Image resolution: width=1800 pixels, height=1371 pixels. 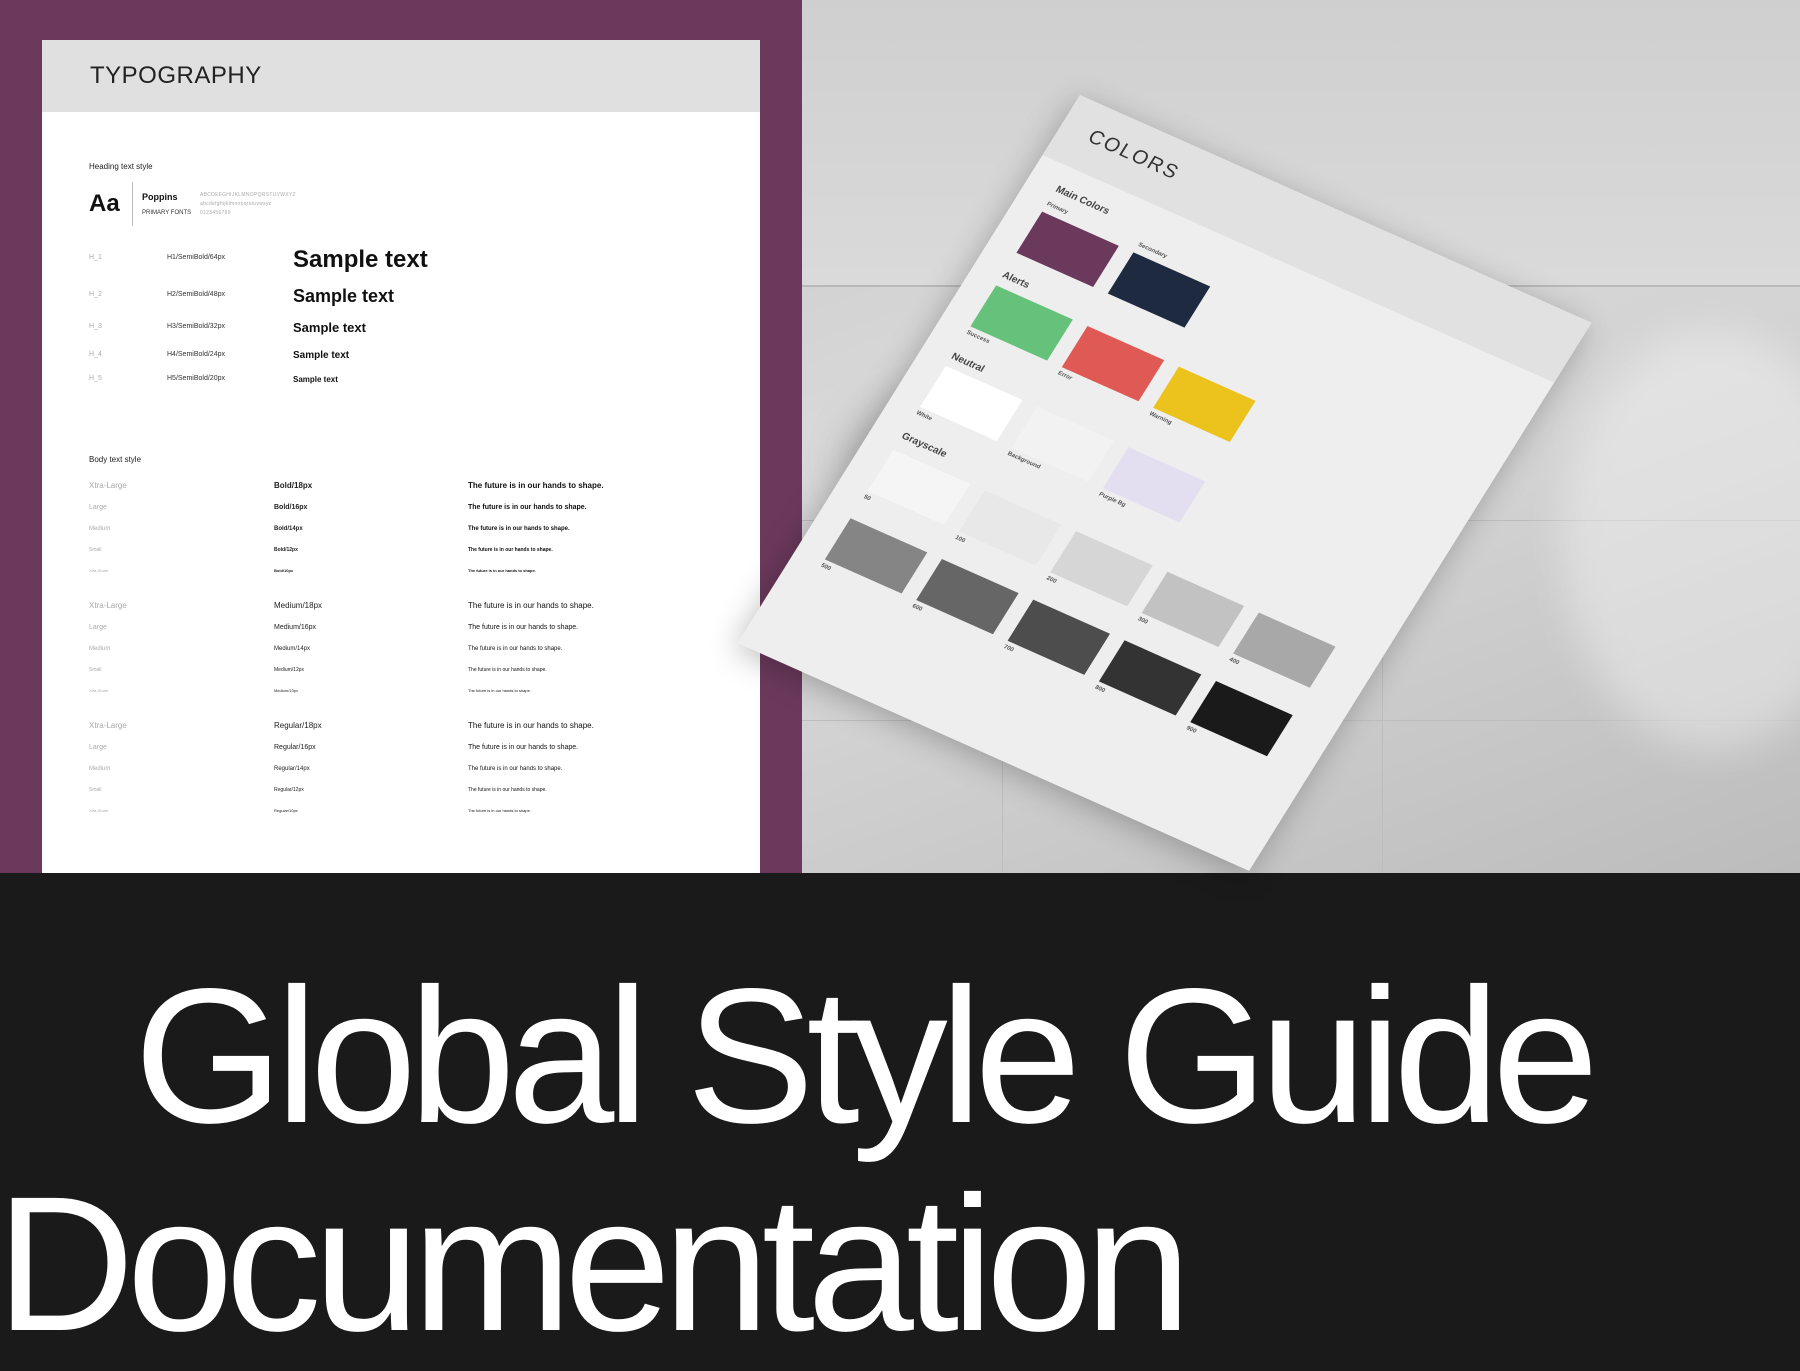 What do you see at coordinates (215, 213) in the screenshot?
I see `digits: 0123456789` at bounding box center [215, 213].